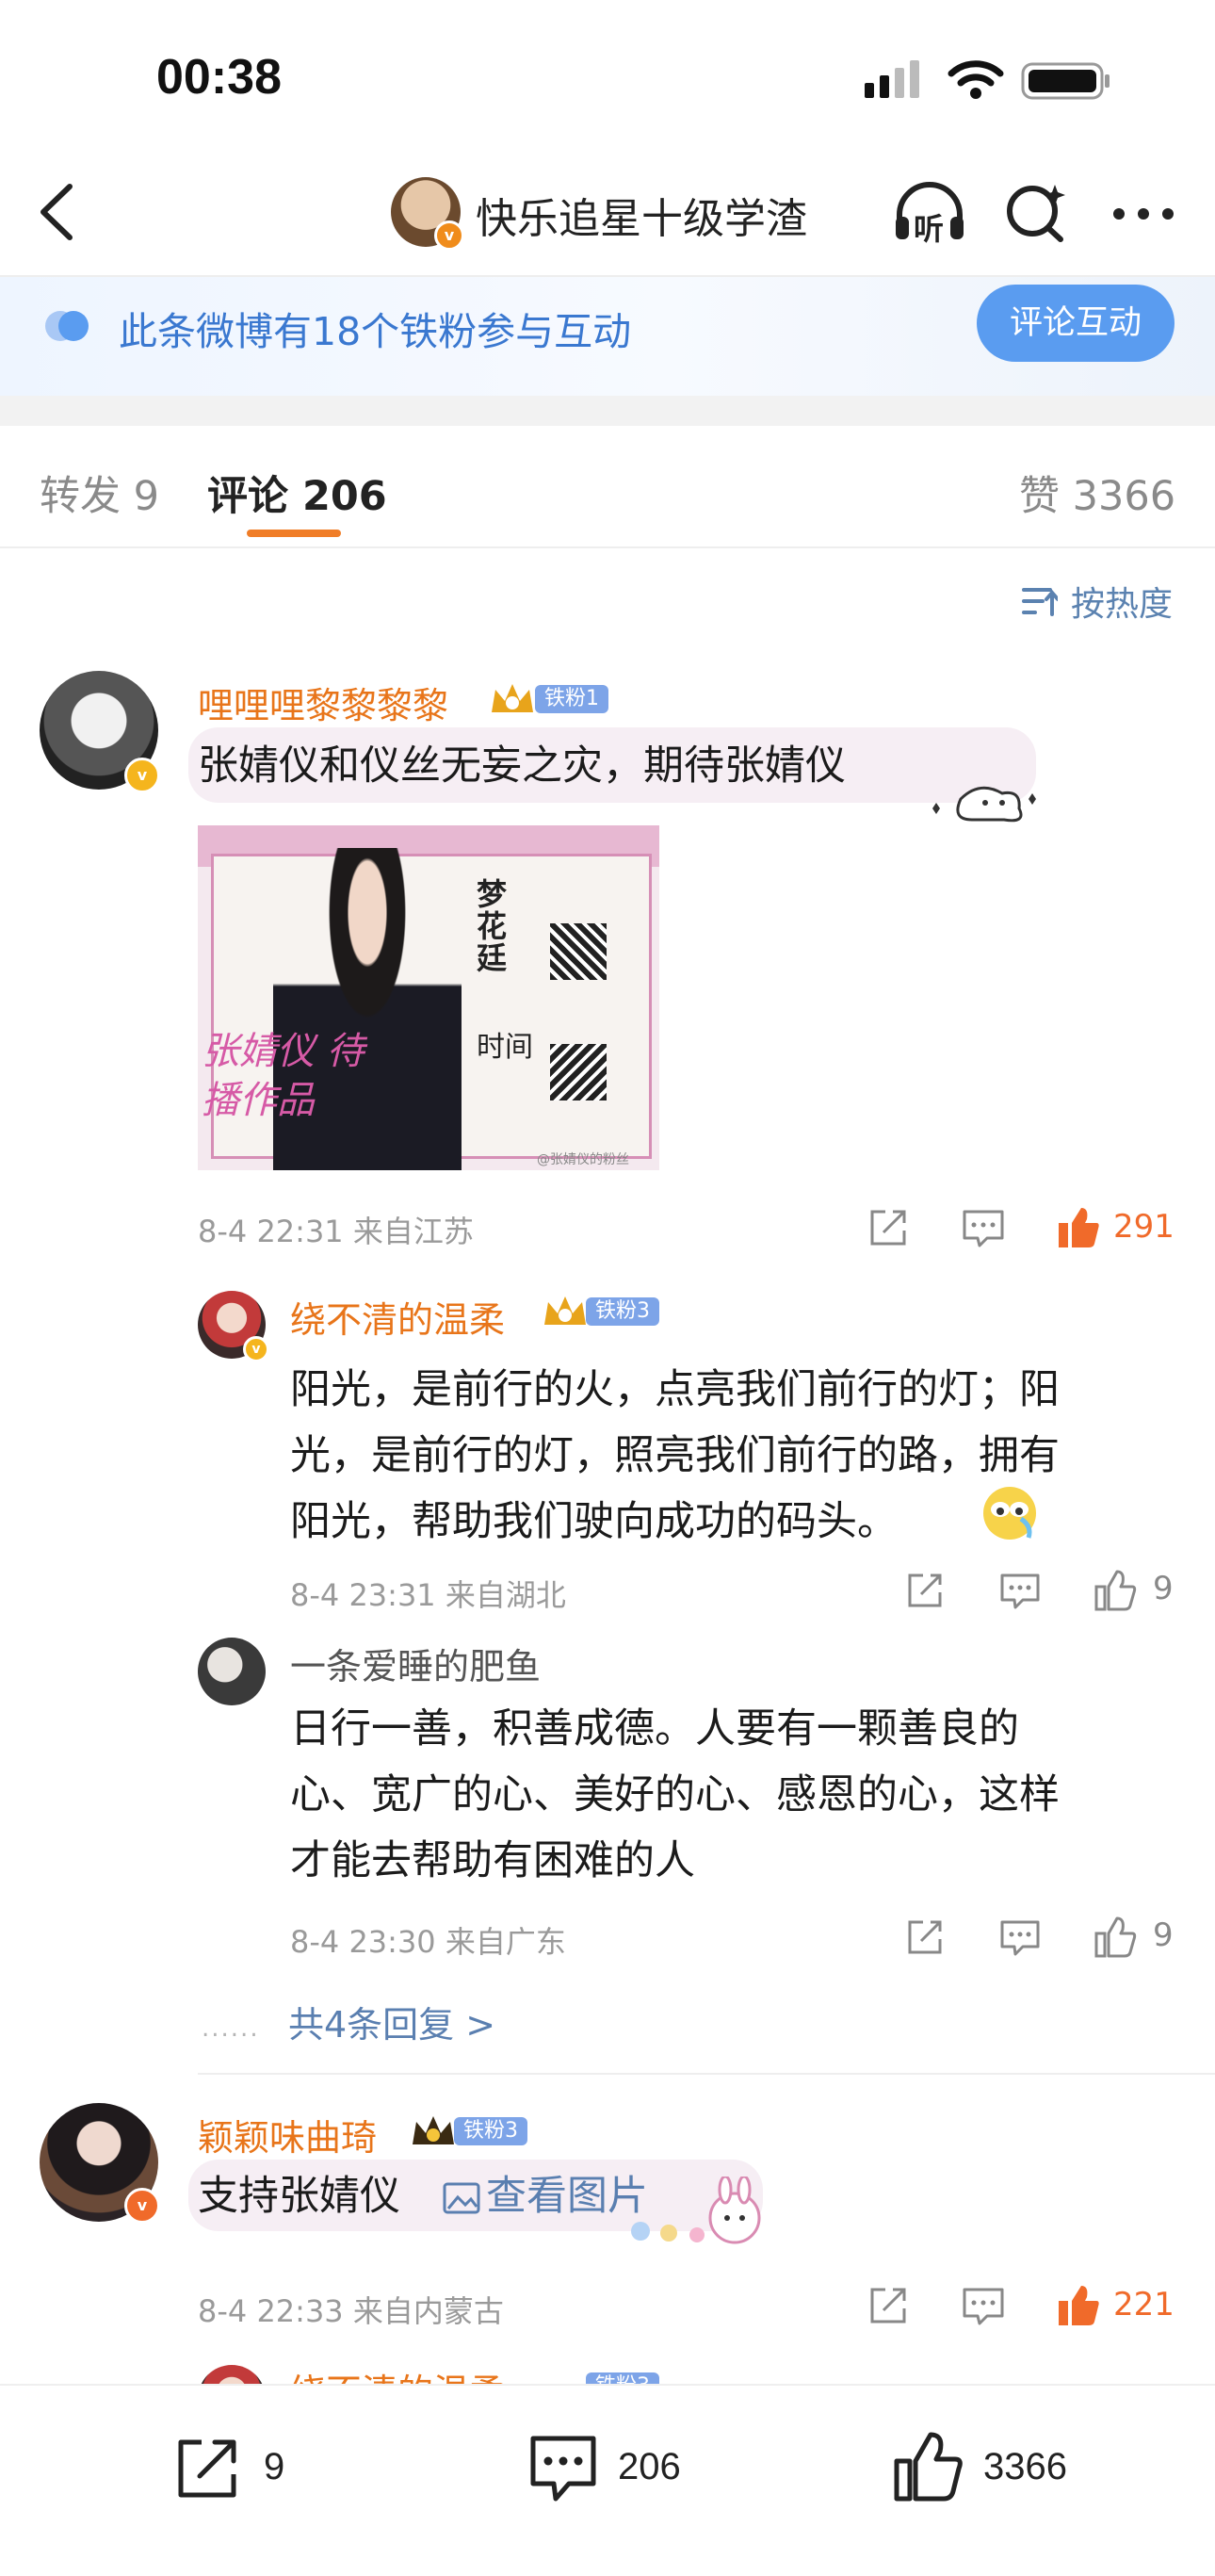  Describe the element at coordinates (376, 331) in the screenshot. I see `iron-fans-text: 此条微博有18个铁粉参与互动` at that location.